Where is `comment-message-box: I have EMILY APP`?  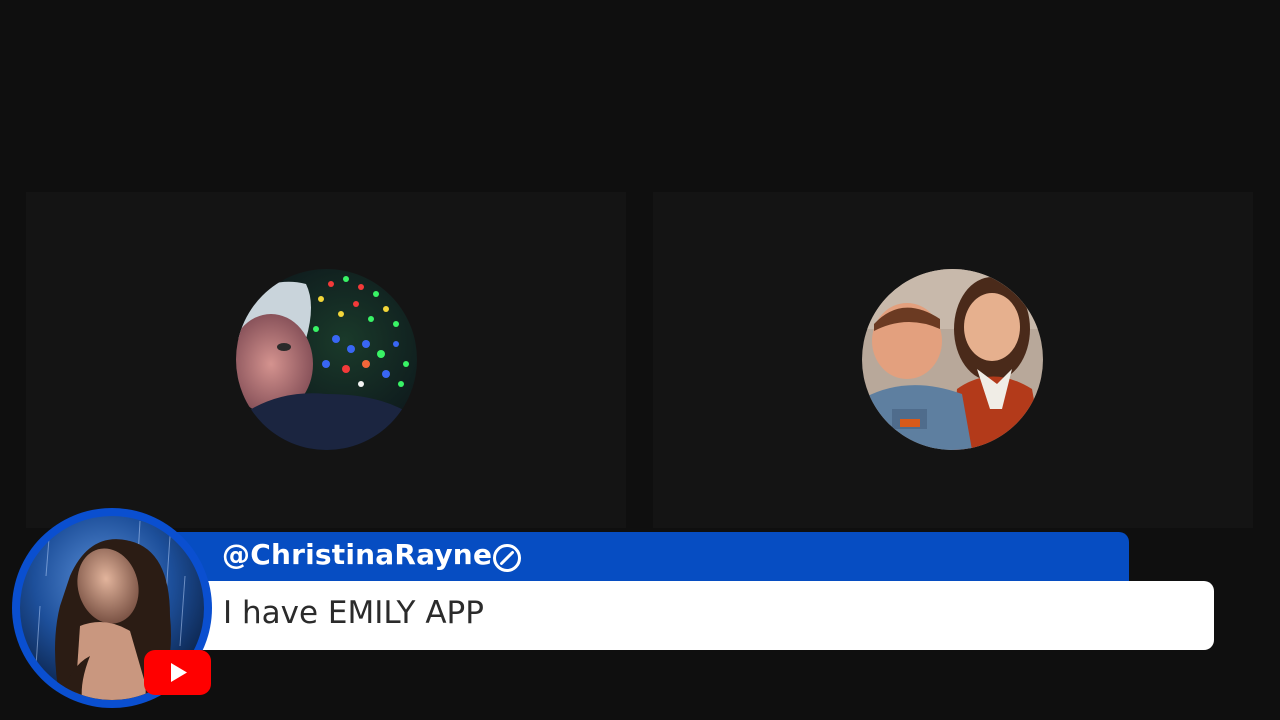
comment-message-box: I have EMILY APP is located at coordinates (702, 615).